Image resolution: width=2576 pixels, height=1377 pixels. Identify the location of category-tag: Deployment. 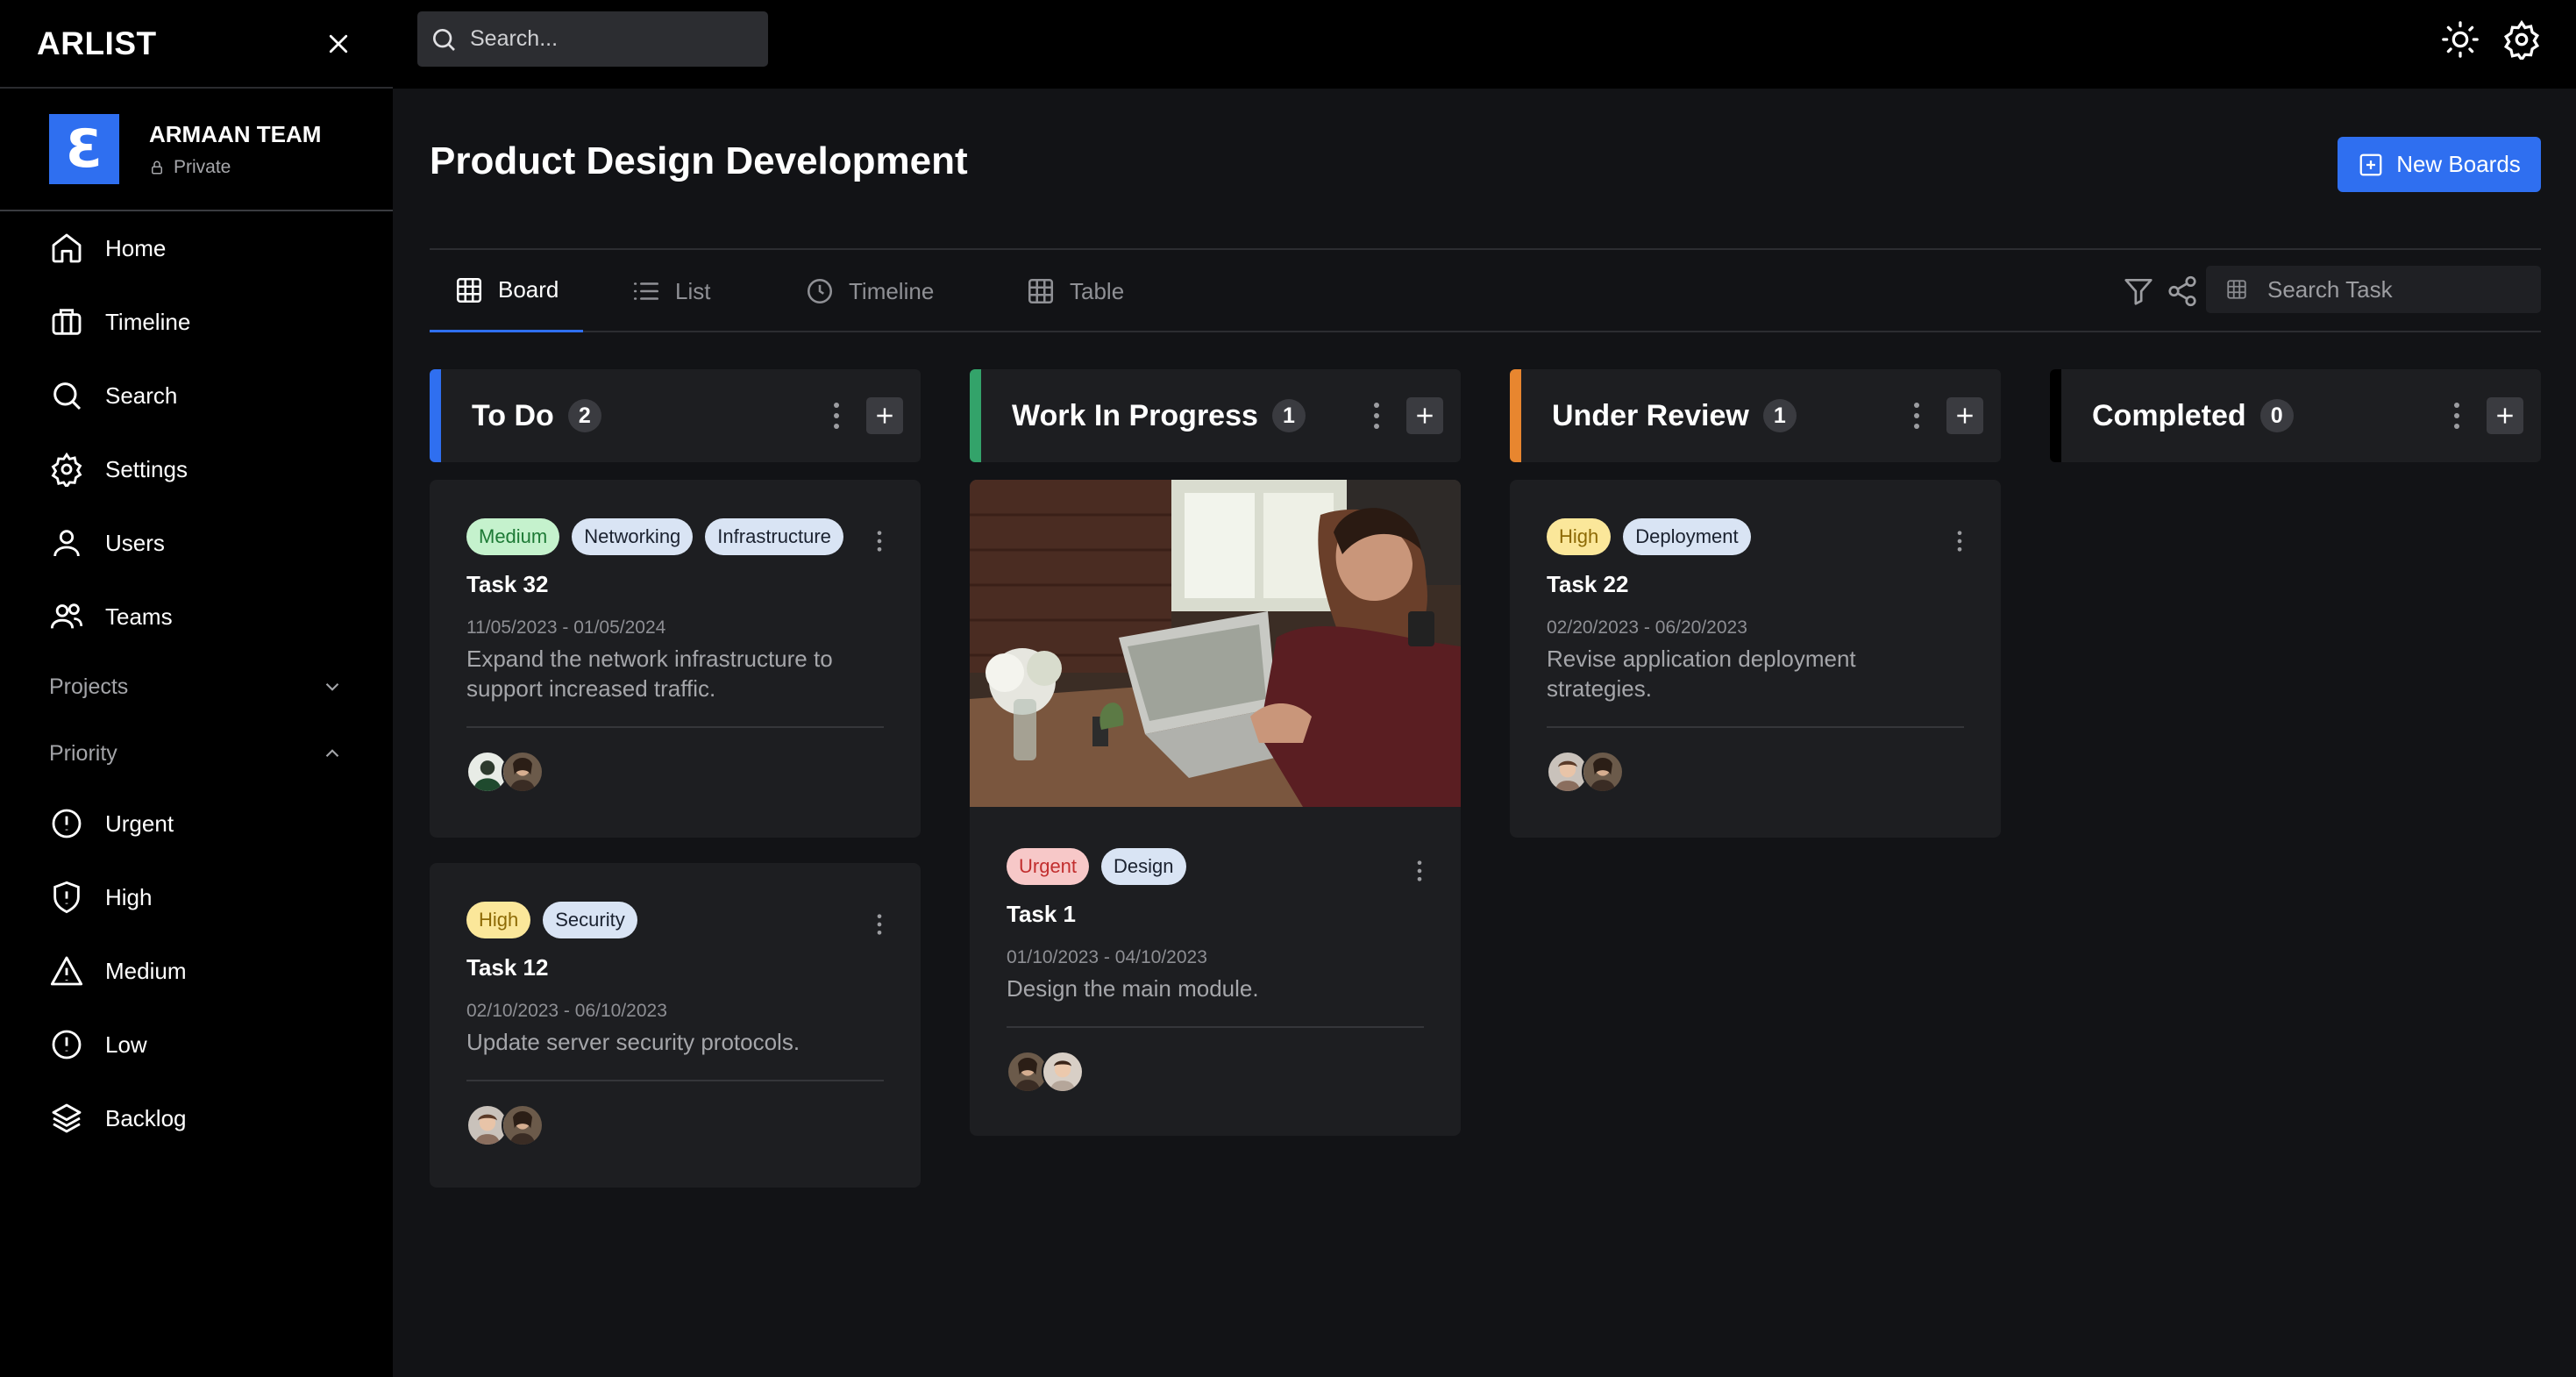
(1687, 536).